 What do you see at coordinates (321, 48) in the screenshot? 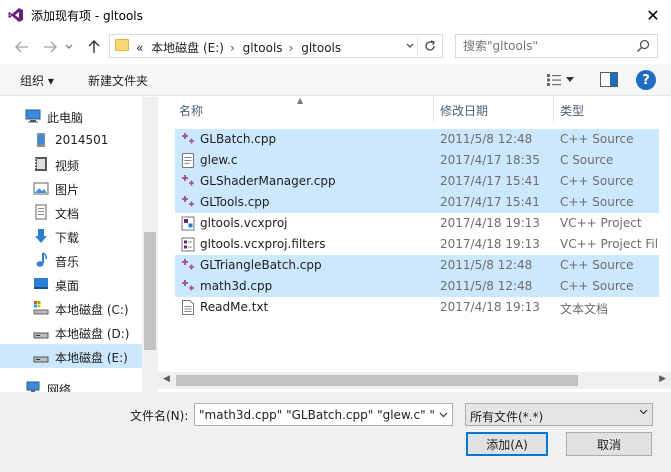
I see `breadcrumb-item-gltools-current: gltools` at bounding box center [321, 48].